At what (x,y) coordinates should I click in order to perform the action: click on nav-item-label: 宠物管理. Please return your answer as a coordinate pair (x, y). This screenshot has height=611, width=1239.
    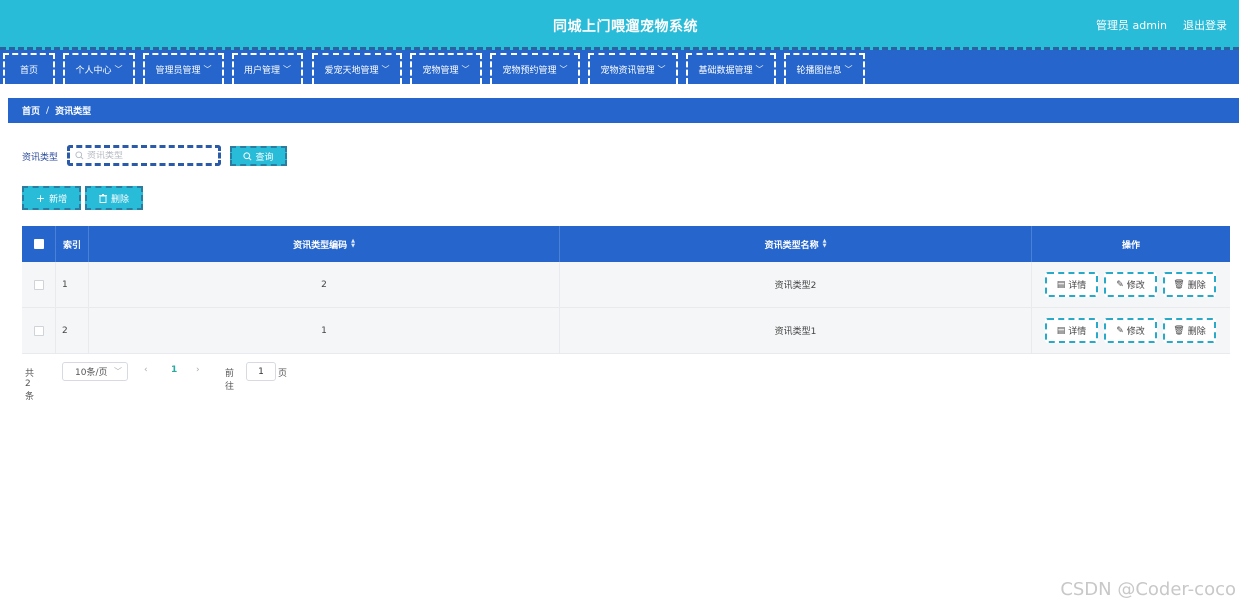
    Looking at the image, I should click on (440, 71).